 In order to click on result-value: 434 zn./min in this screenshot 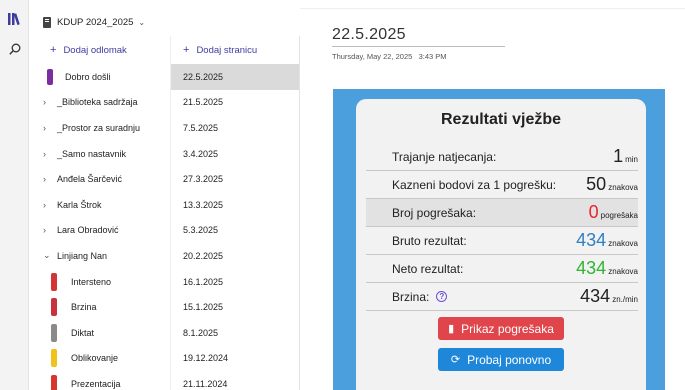, I will do `click(609, 296)`.